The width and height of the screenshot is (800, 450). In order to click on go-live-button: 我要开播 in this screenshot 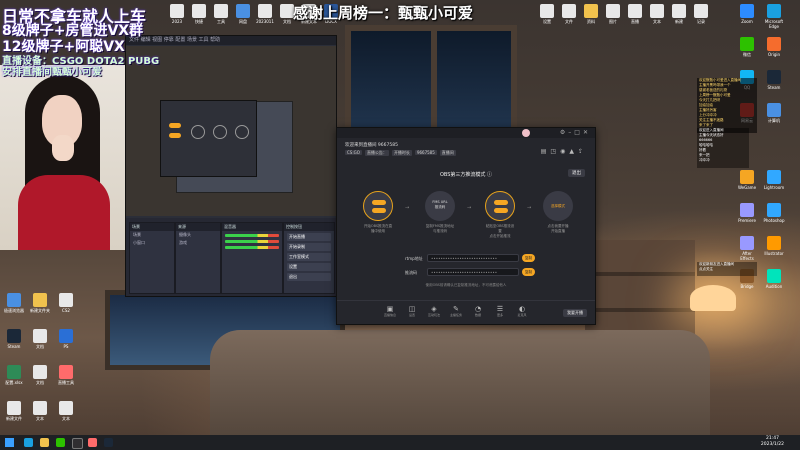, I will do `click(575, 313)`.